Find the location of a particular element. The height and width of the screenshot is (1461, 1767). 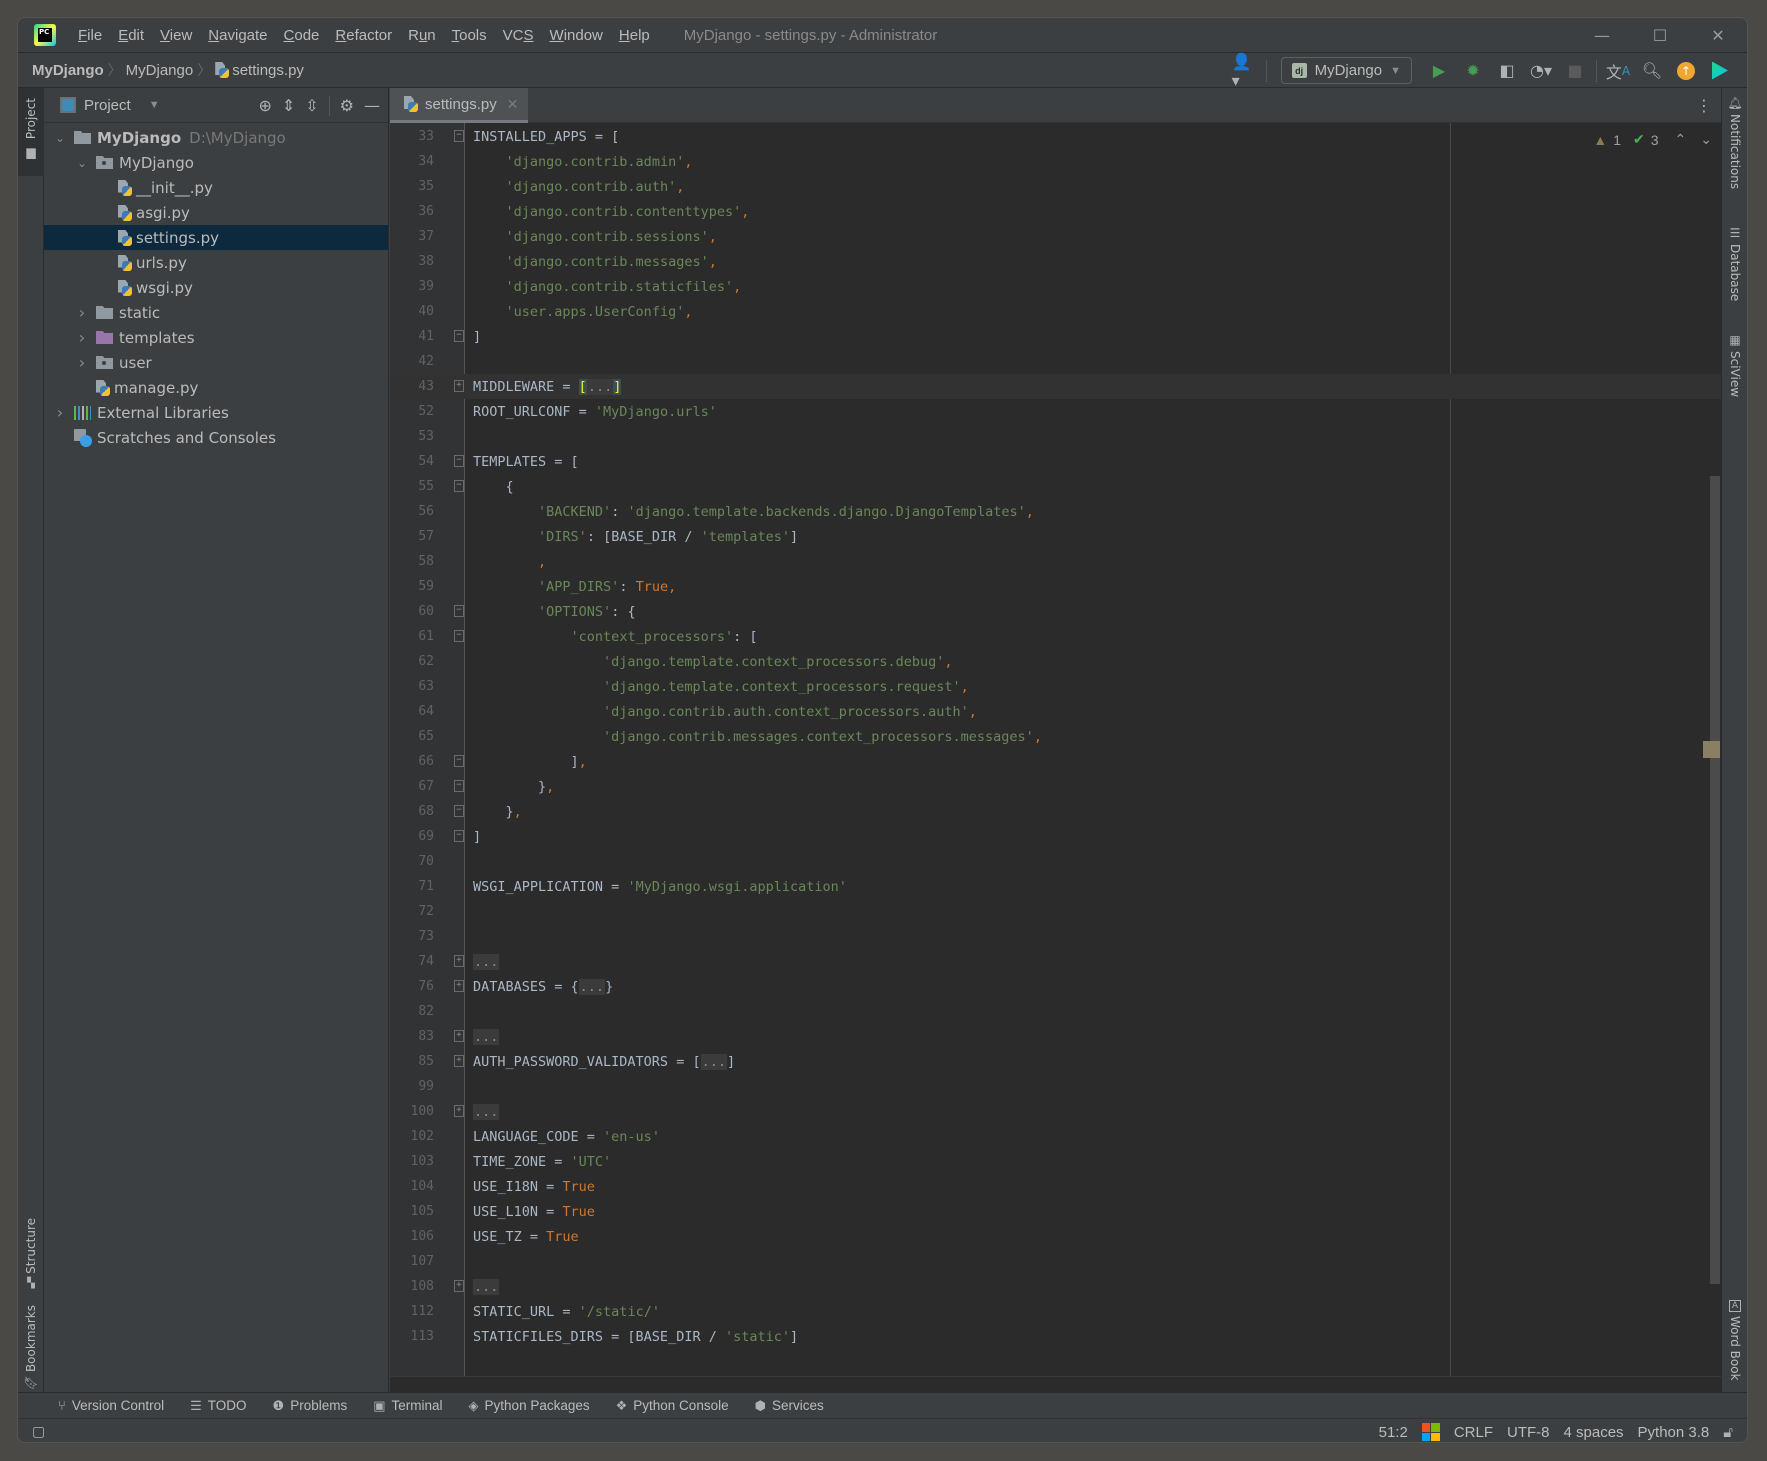

tree-item: › templates is located at coordinates (216, 337).